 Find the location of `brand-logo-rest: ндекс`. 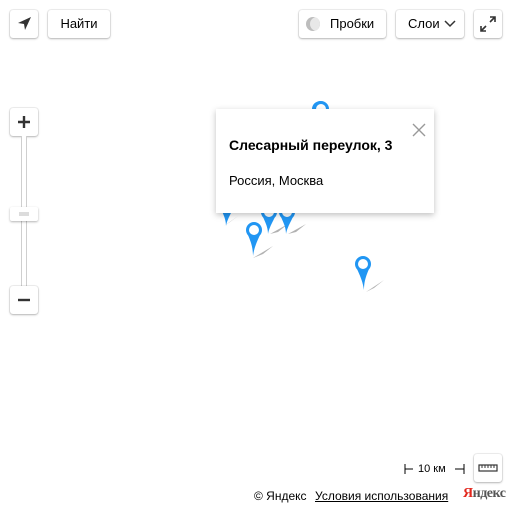

brand-logo-rest: ндекс is located at coordinates (489, 493).